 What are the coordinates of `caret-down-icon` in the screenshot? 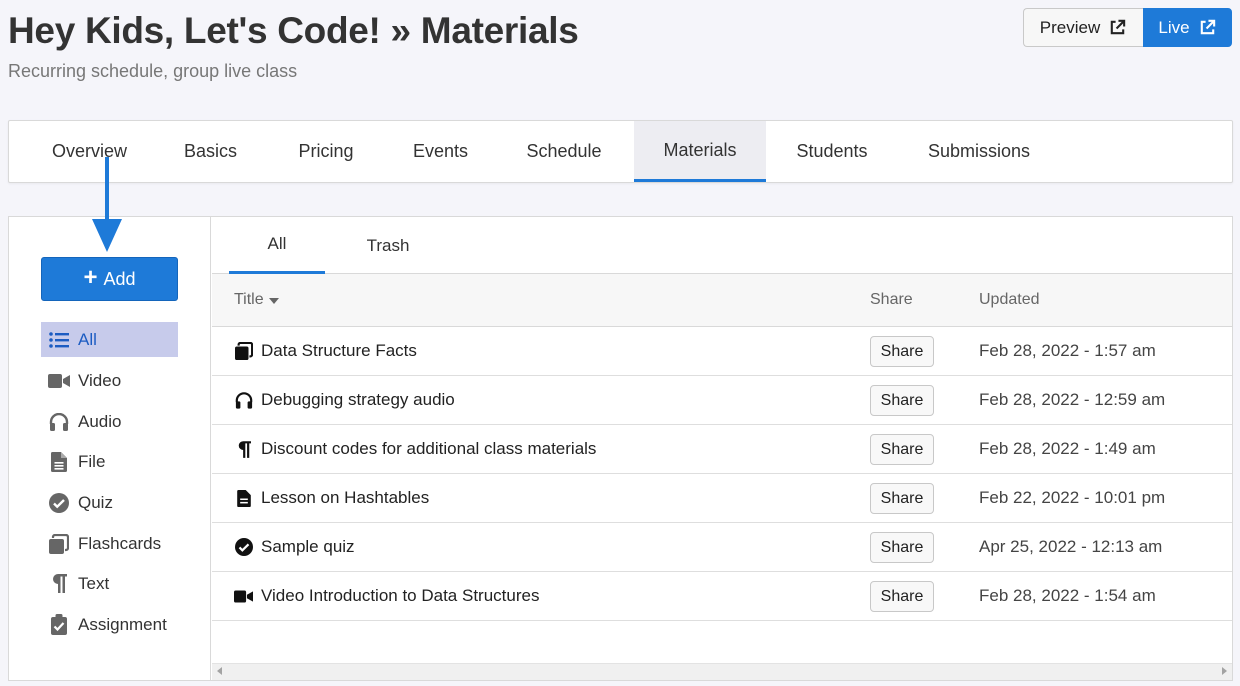 It's located at (273, 300).